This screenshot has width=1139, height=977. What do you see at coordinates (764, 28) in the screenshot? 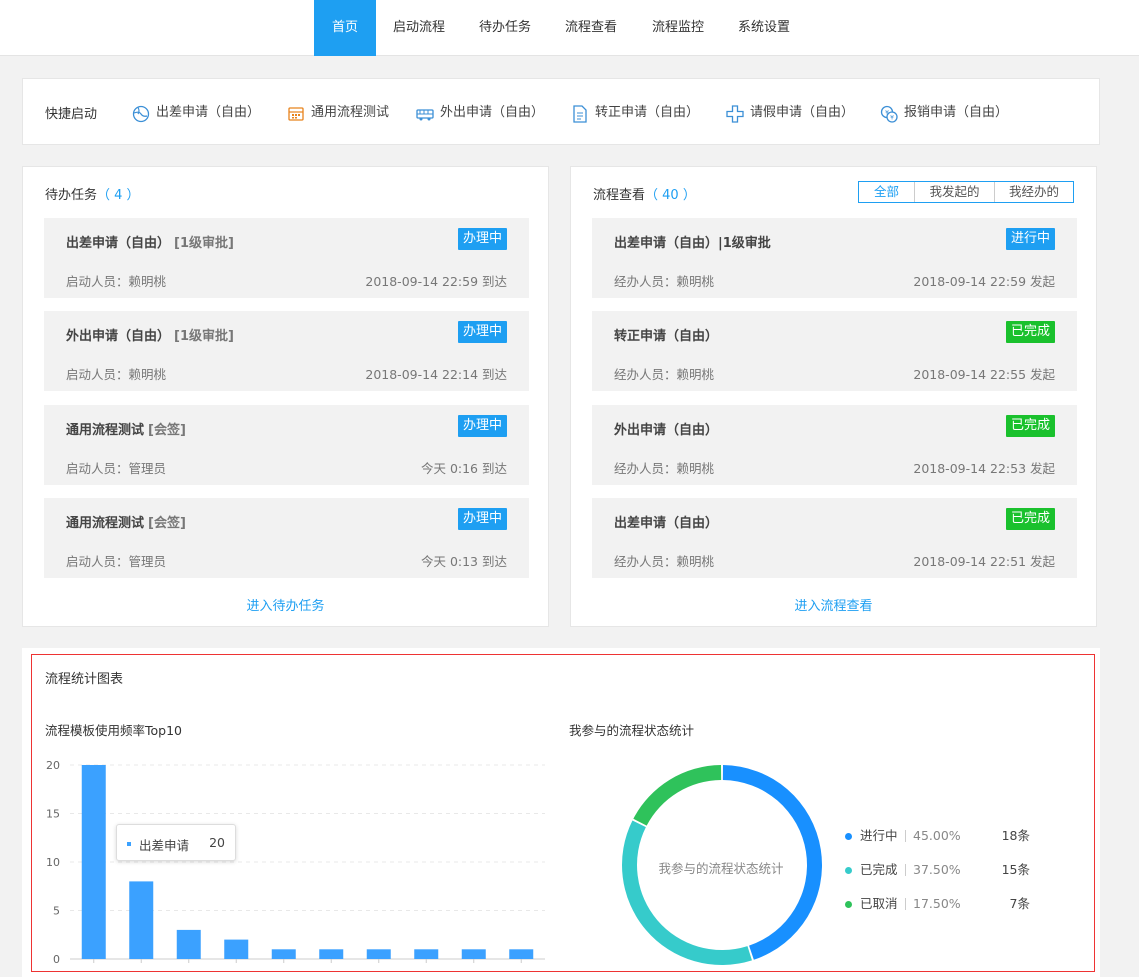
I see `nav-settings: 系统设置` at bounding box center [764, 28].